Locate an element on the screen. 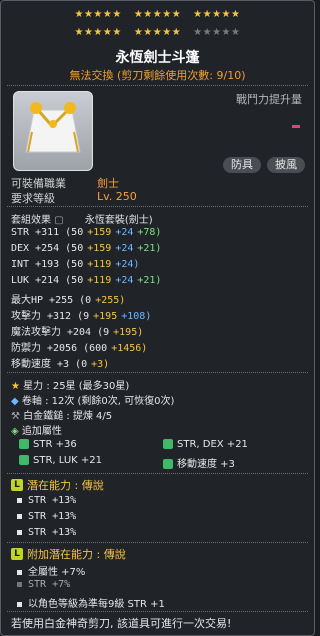 The height and width of the screenshot is (636, 320). stat-row: DEX +254 (50 +159 +24 +21) is located at coordinates (86, 248).